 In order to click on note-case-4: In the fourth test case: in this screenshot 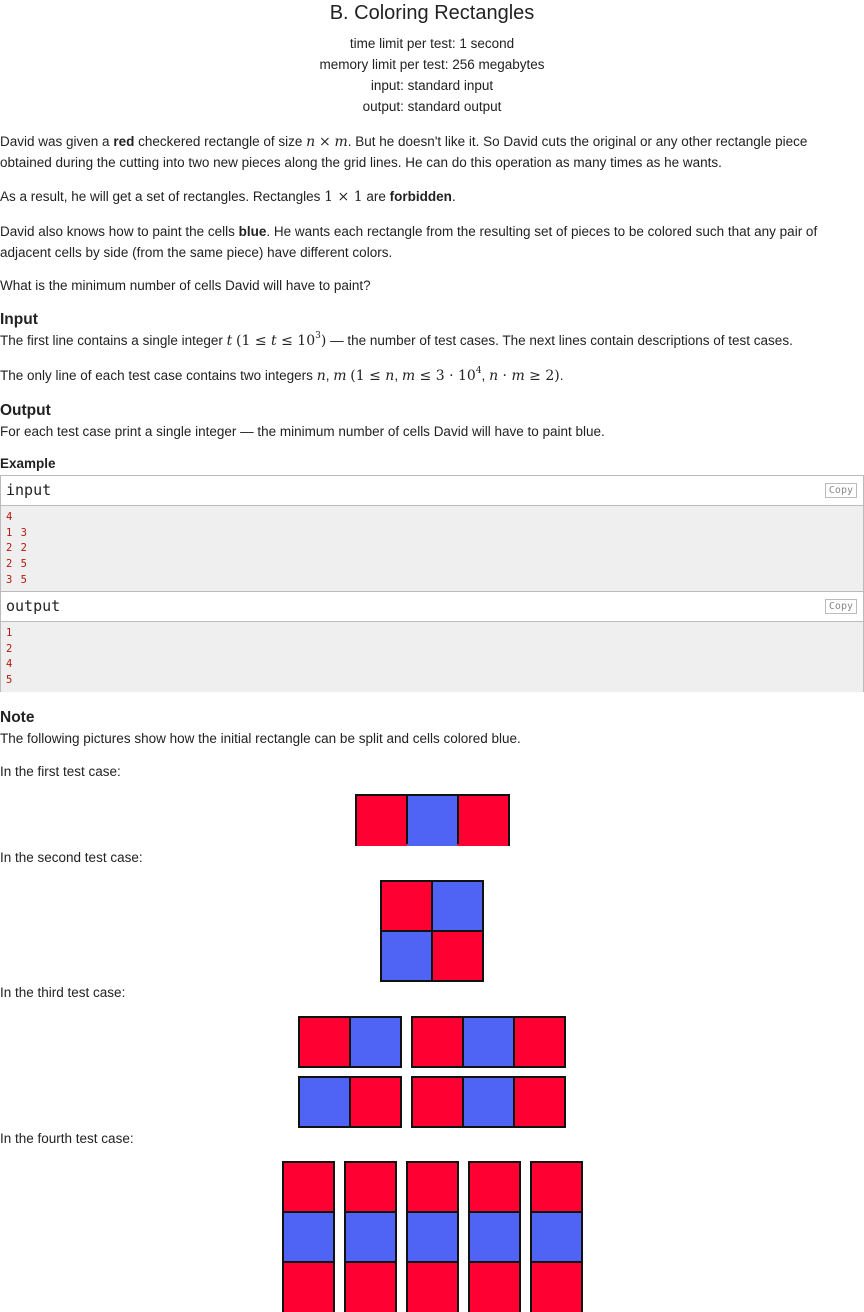, I will do `click(67, 1138)`.